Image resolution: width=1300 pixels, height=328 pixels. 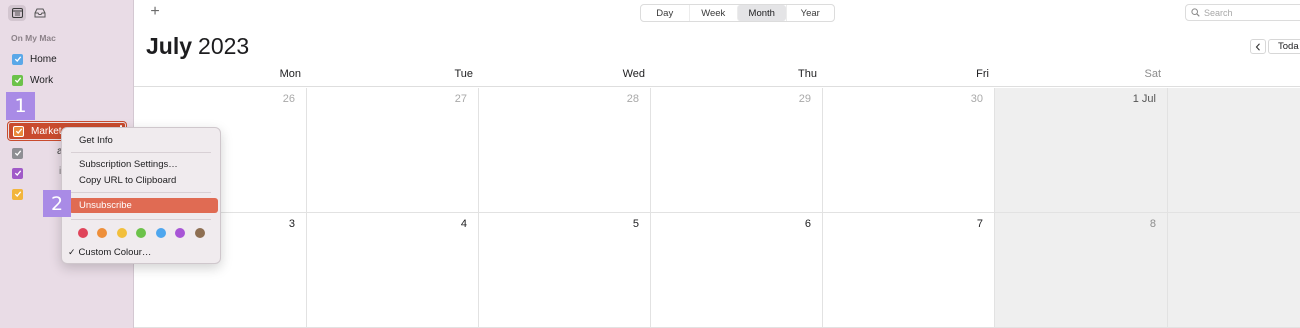 I want to click on search-field: Search, so click(x=1242, y=12).